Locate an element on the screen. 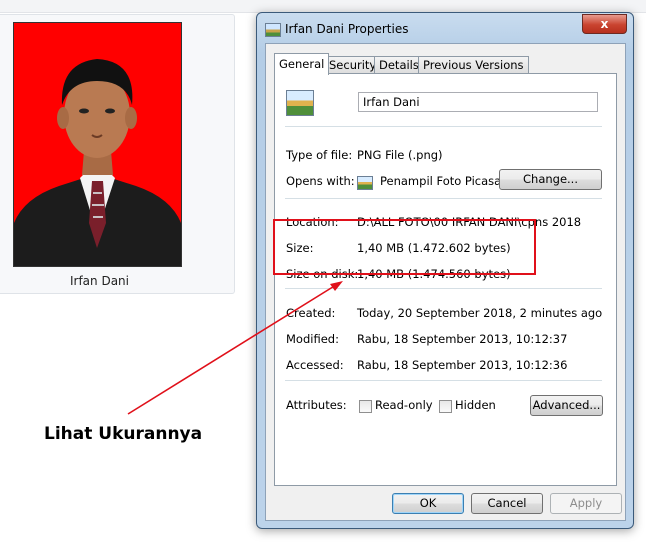 This screenshot has height=548, width=646. annotation-arrow is located at coordinates (235, 348).